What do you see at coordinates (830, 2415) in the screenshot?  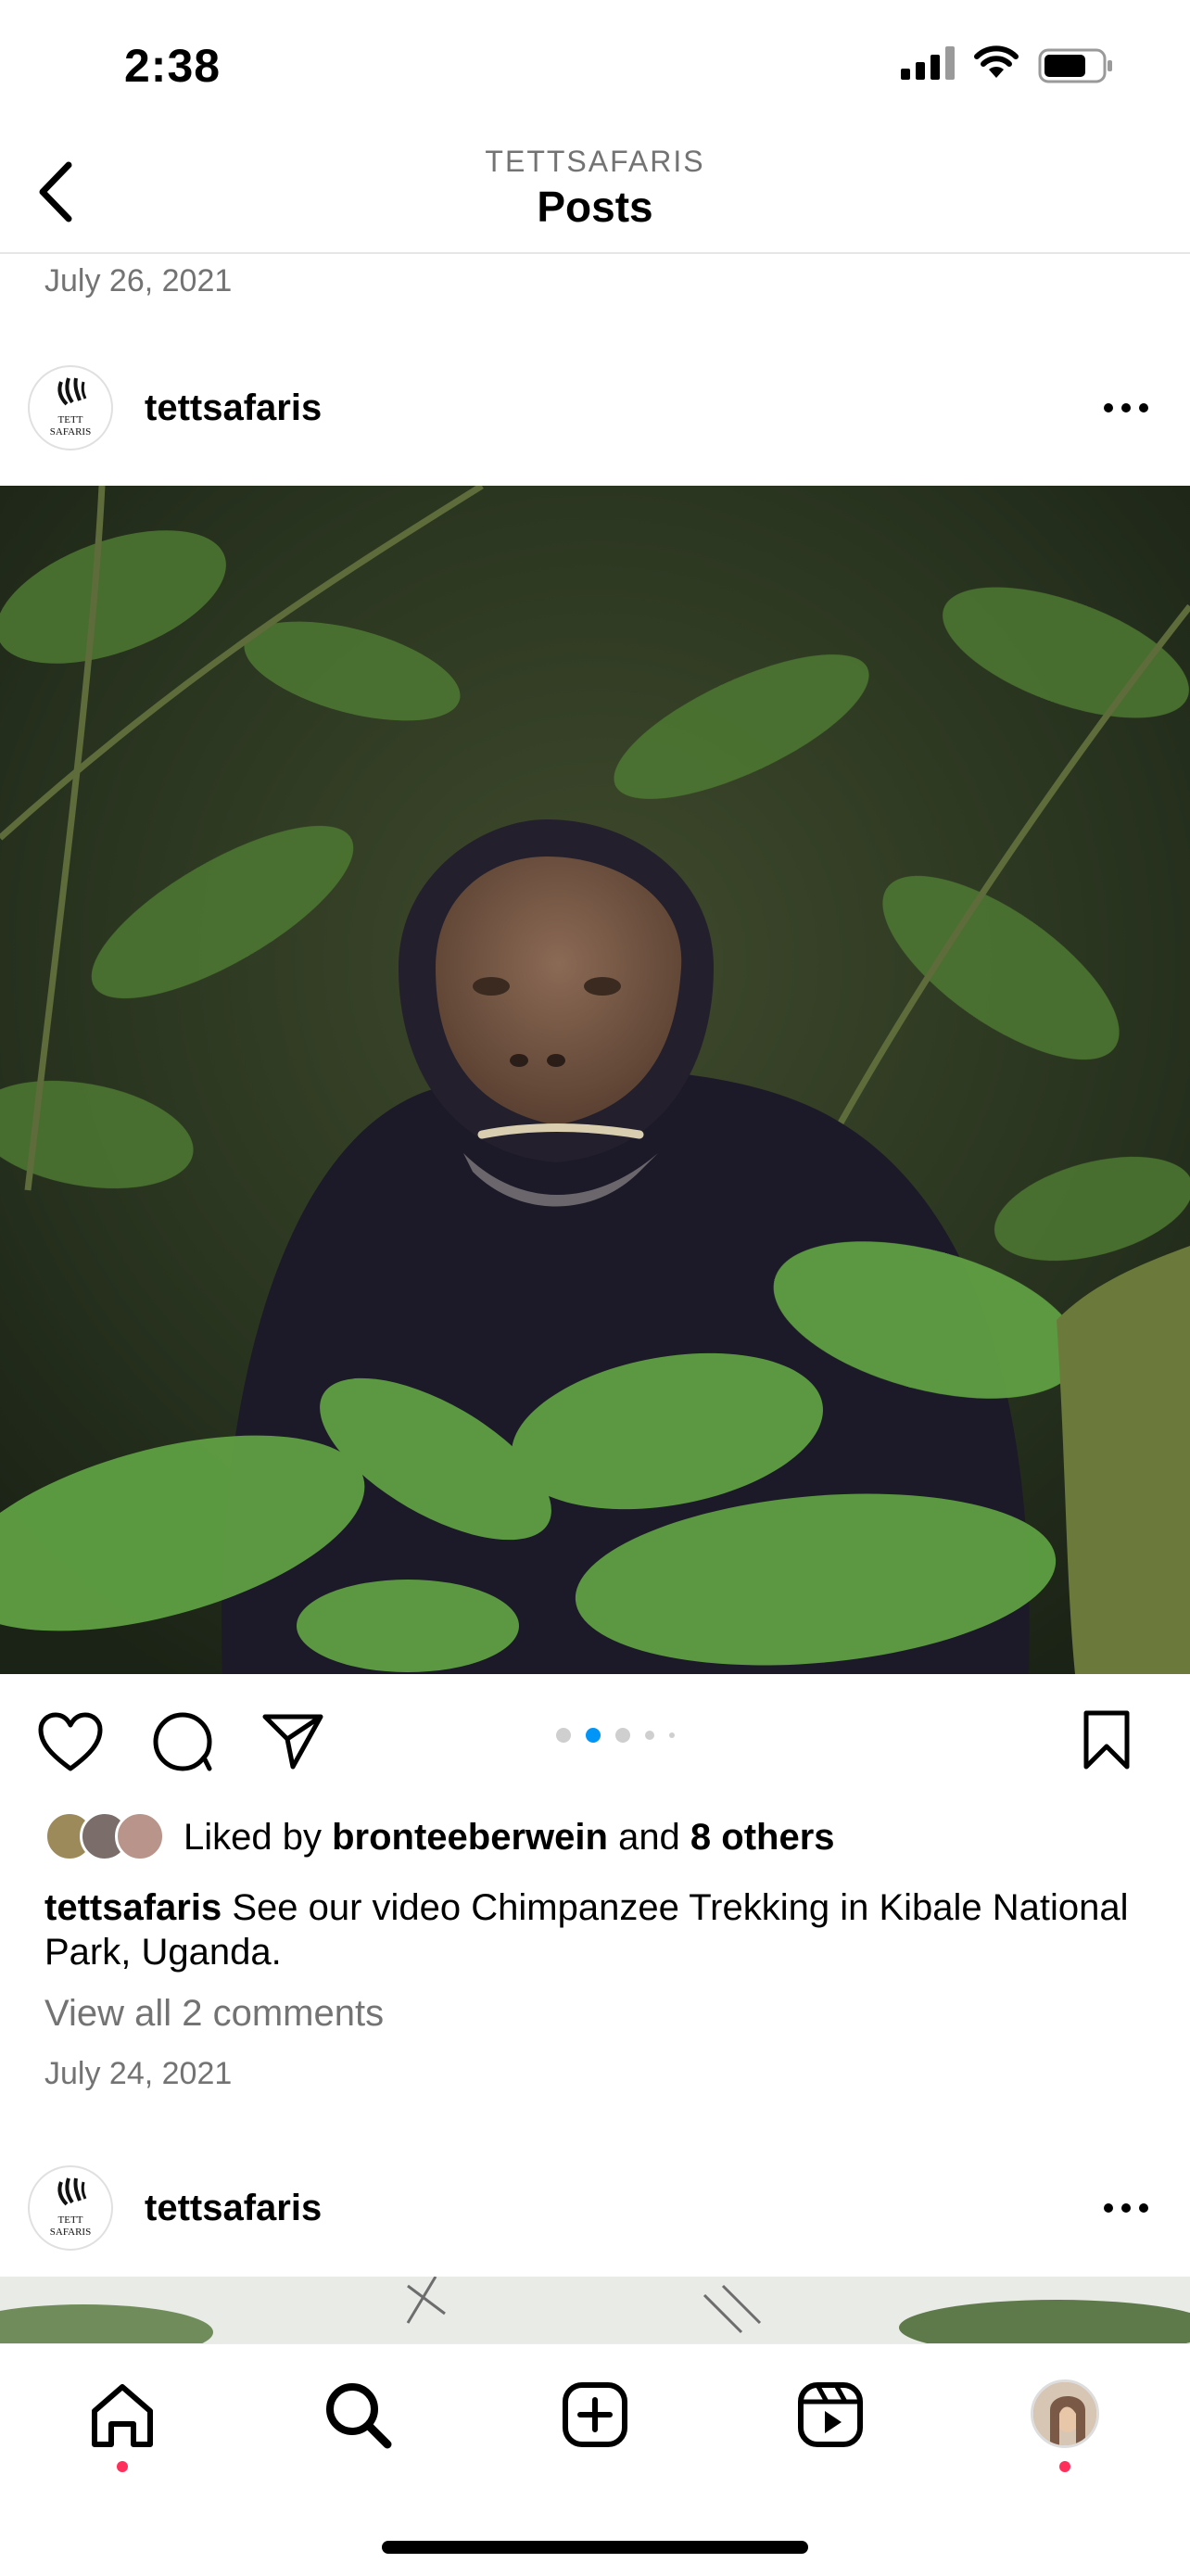 I see `reels-icon` at bounding box center [830, 2415].